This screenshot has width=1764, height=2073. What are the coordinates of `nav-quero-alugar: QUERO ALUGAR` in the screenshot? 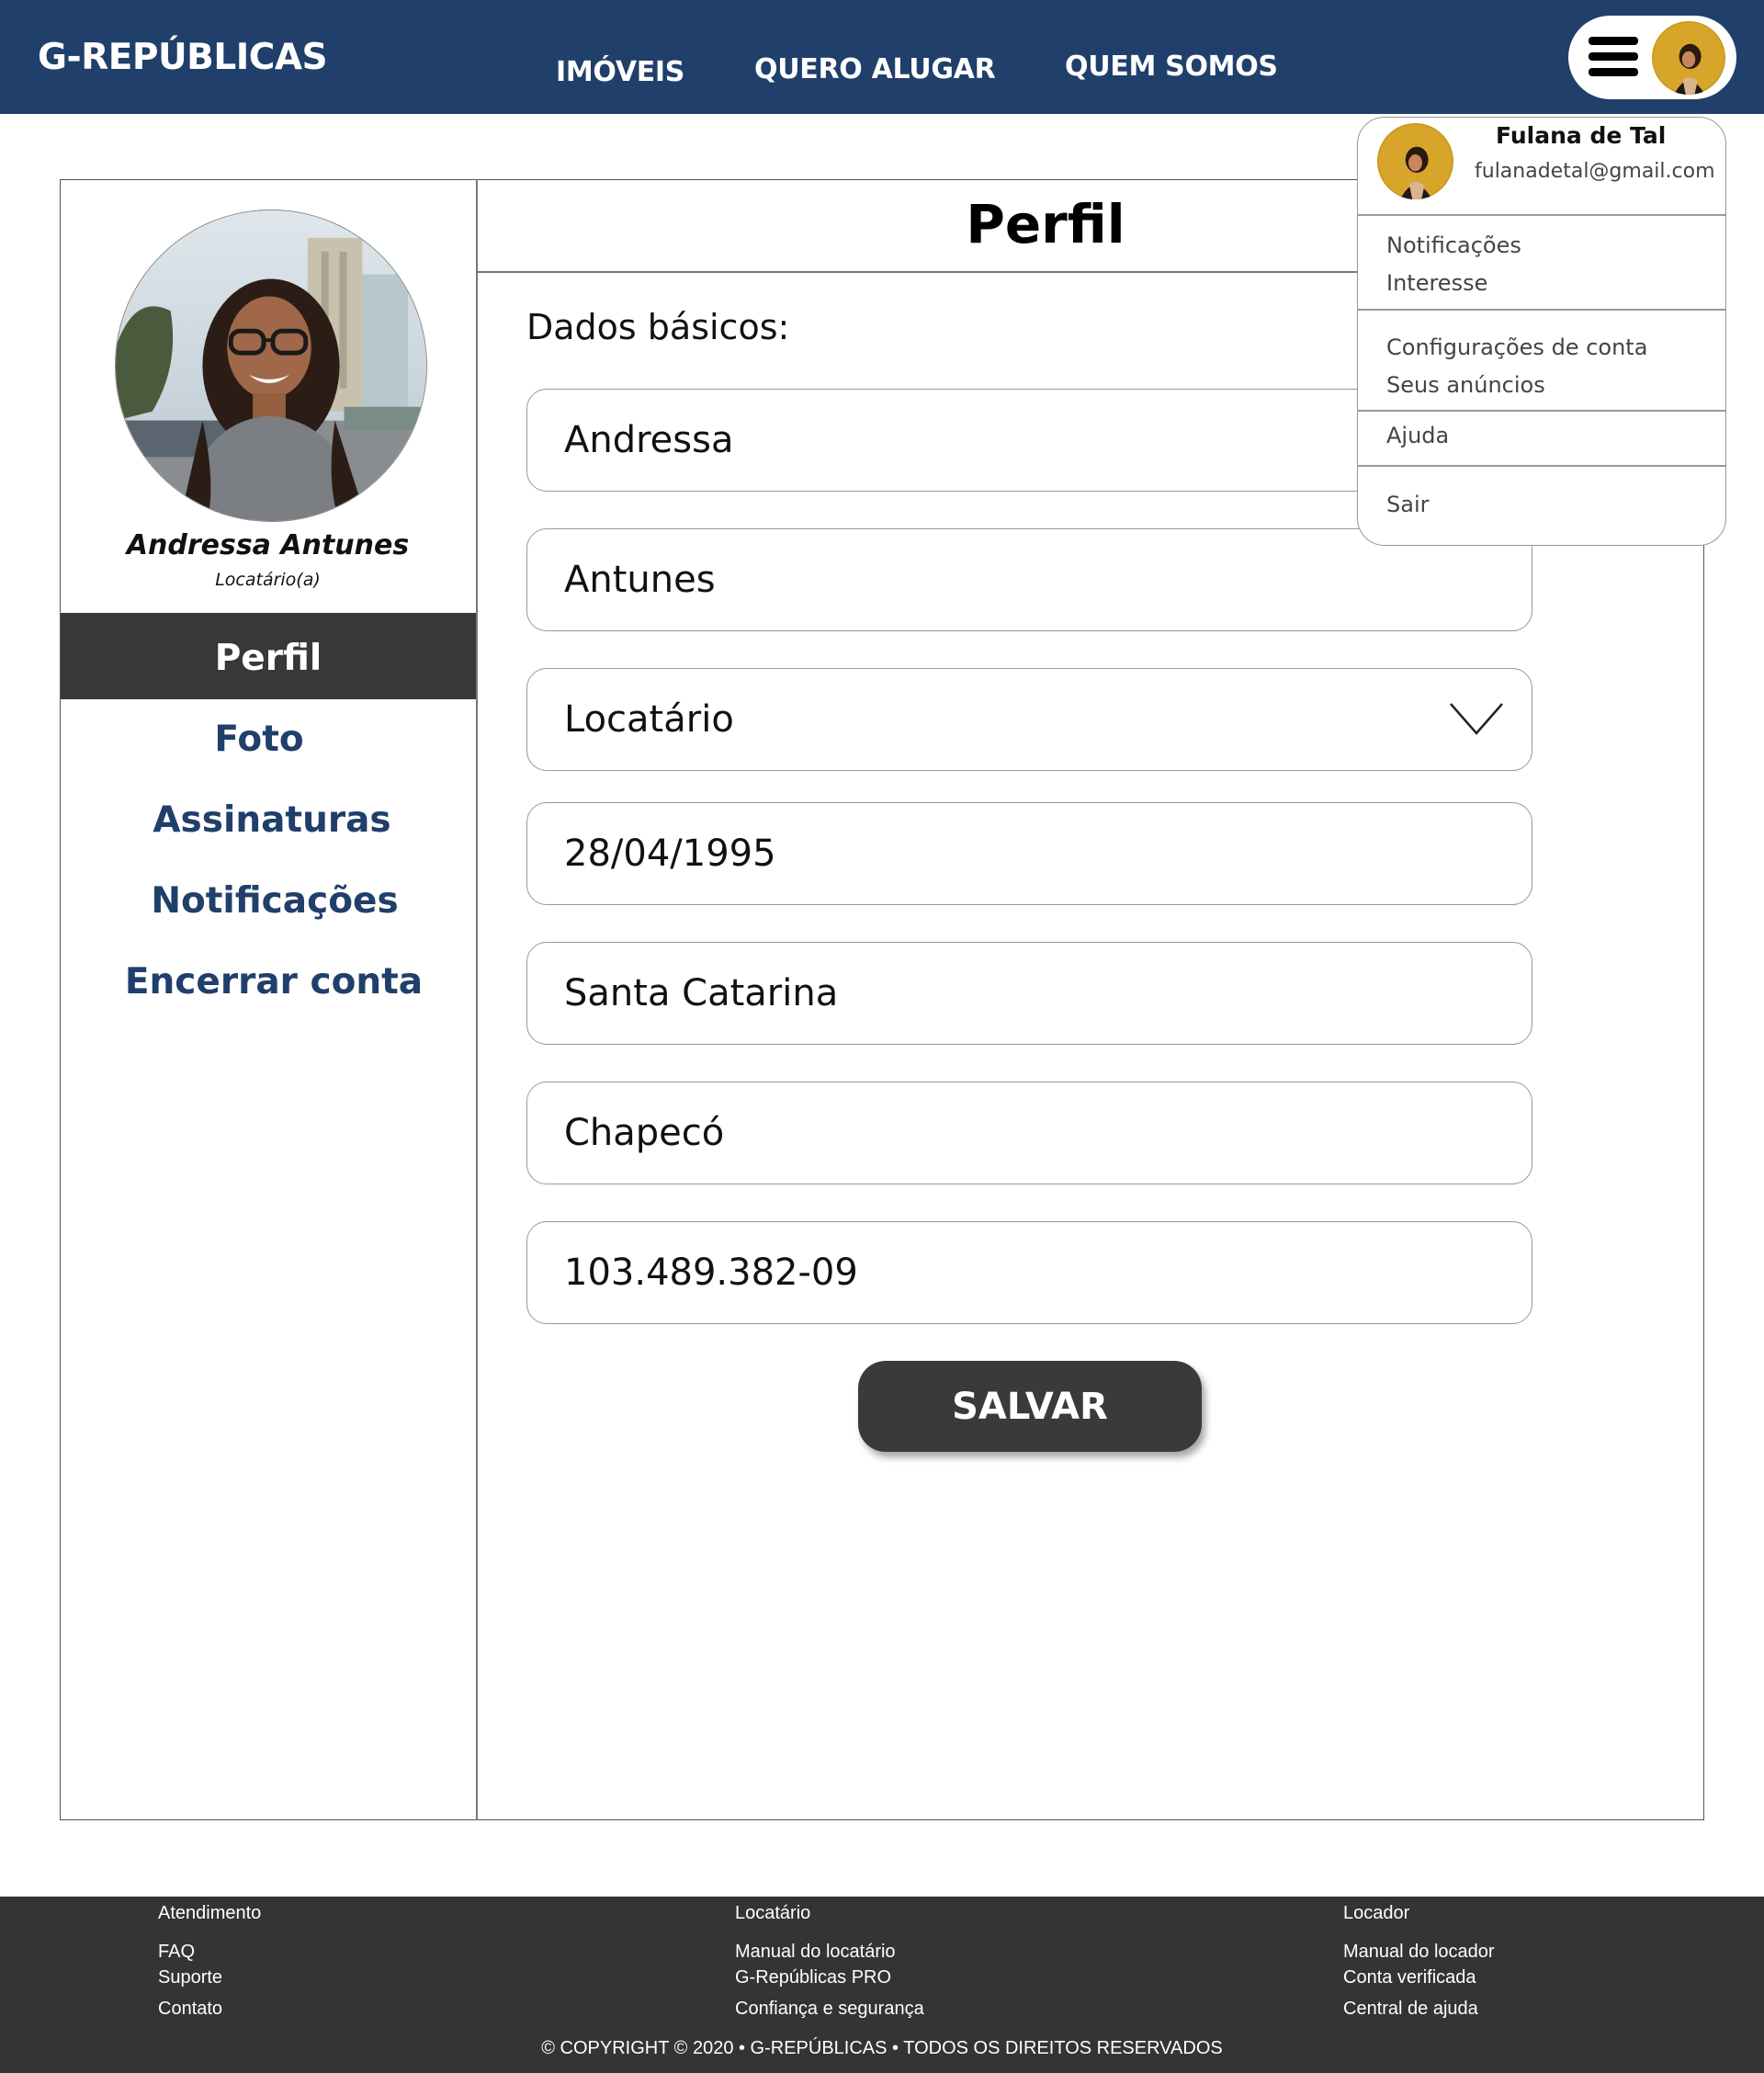 It's located at (875, 69).